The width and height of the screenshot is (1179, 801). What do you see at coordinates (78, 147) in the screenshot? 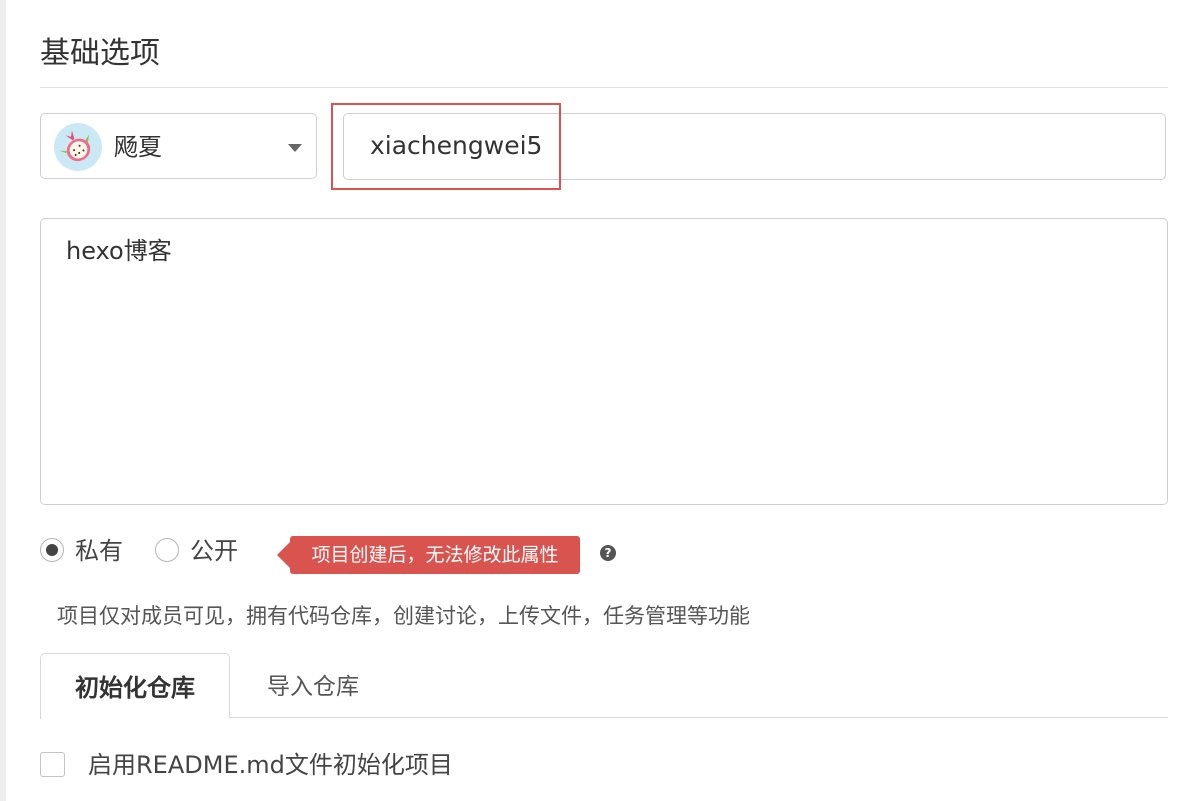
I see `dragonfruit-avatar-icon` at bounding box center [78, 147].